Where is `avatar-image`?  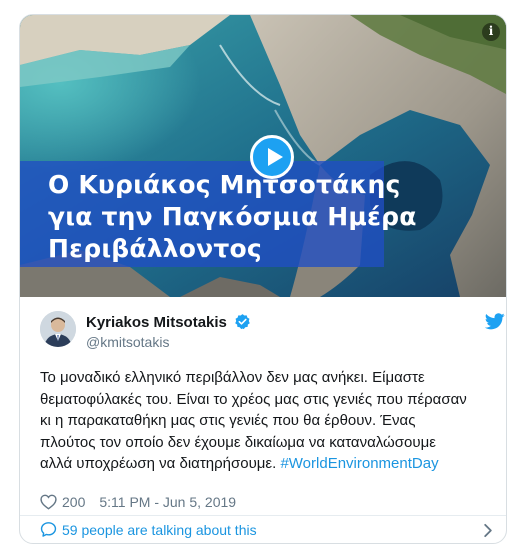 avatar-image is located at coordinates (58, 329).